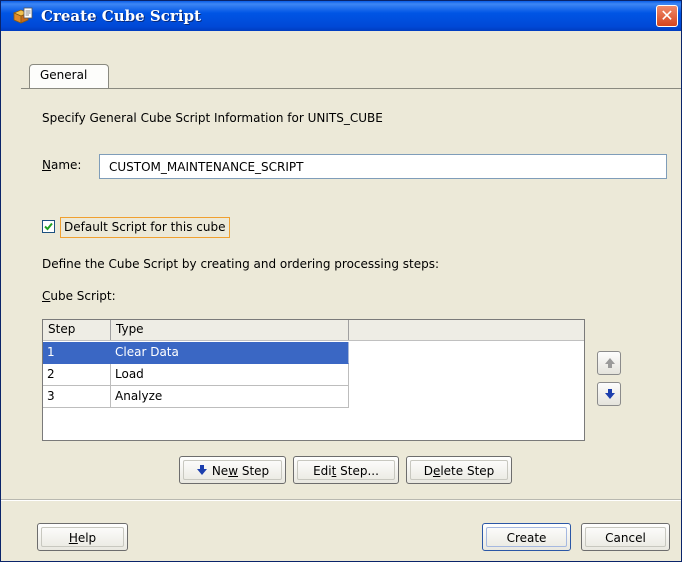  I want to click on create-button: Create, so click(526, 537).